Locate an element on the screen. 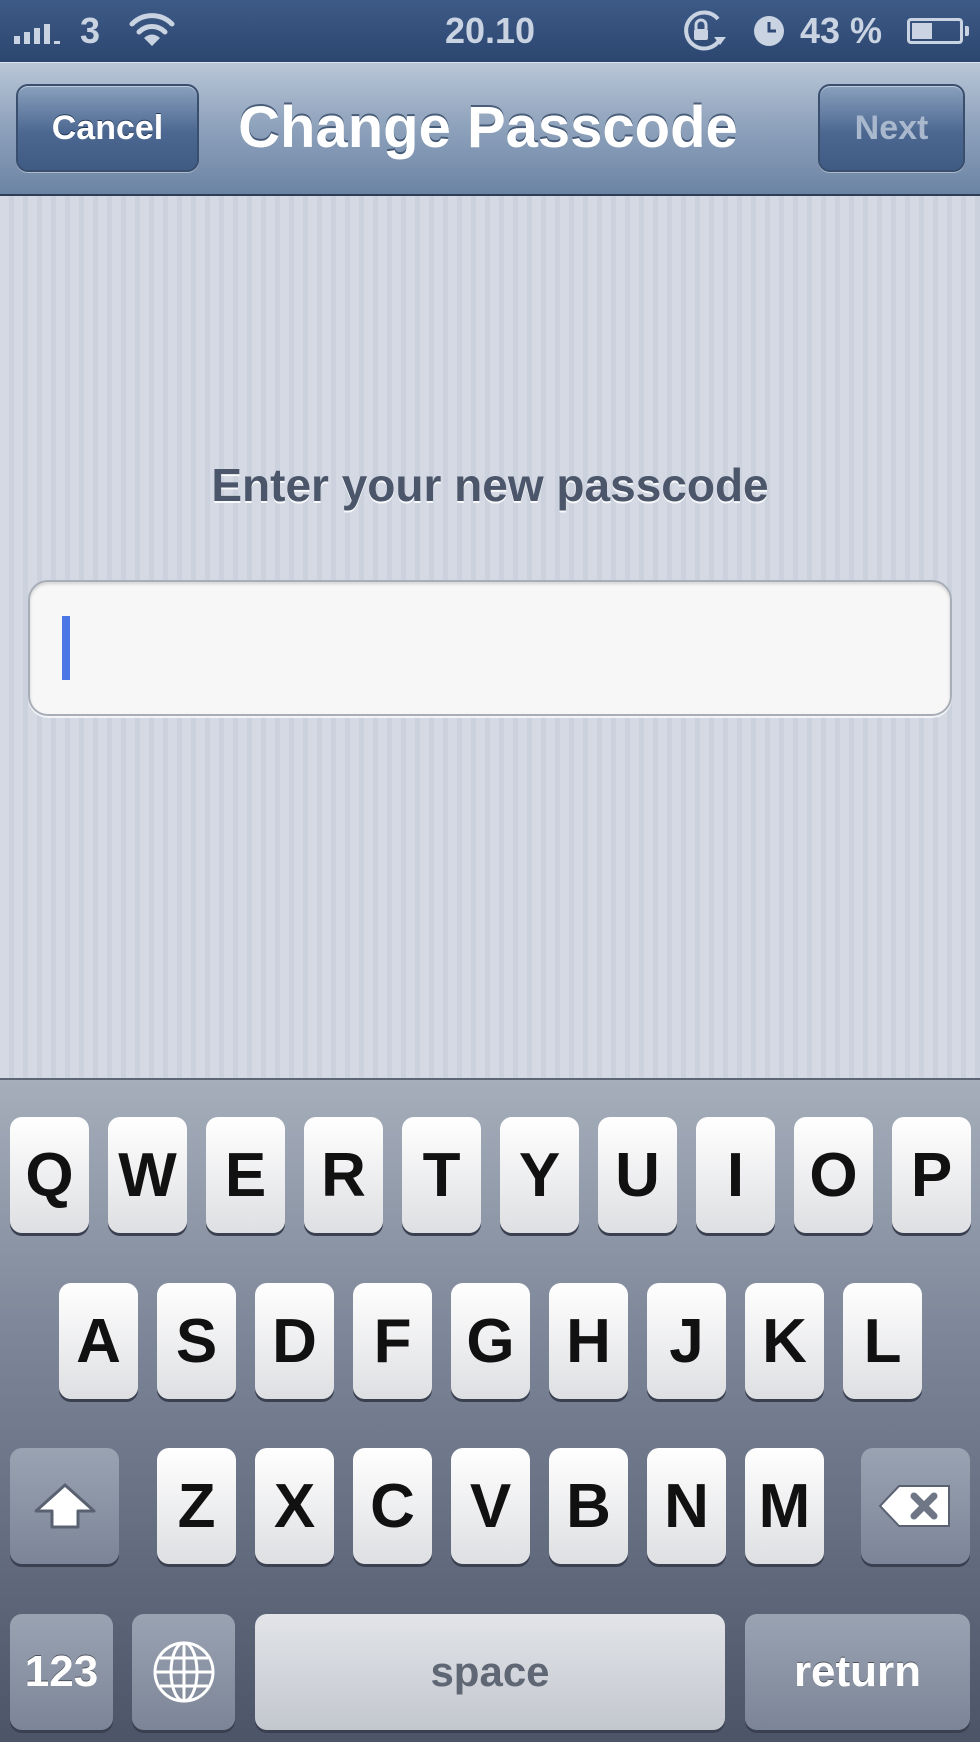 The height and width of the screenshot is (1742, 980). rotation-lock-icon is located at coordinates (704, 31).